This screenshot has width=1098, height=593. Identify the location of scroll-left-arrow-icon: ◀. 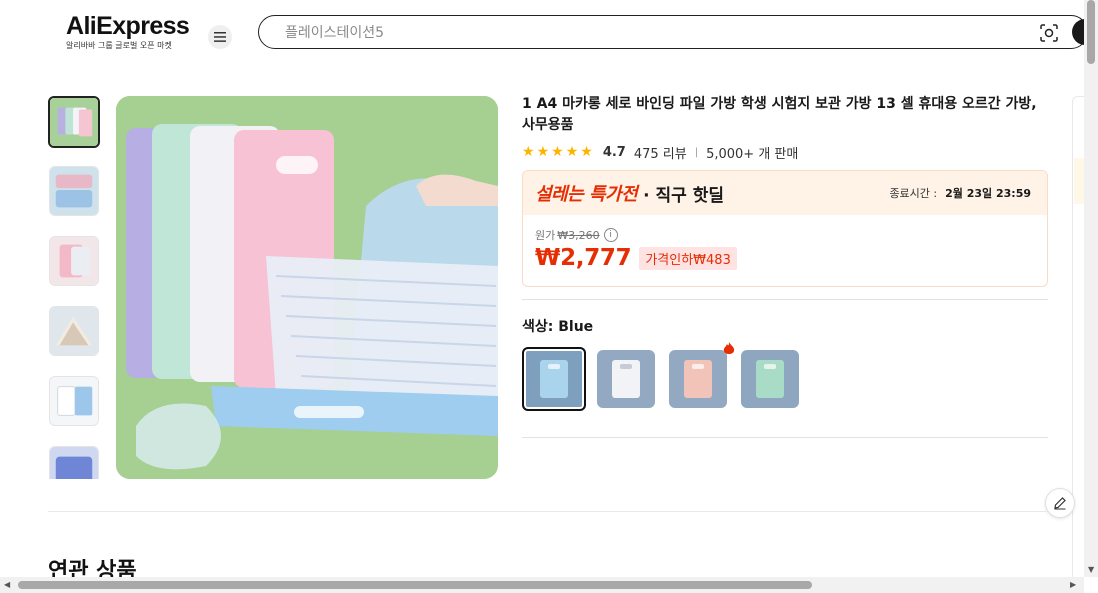
(7, 584).